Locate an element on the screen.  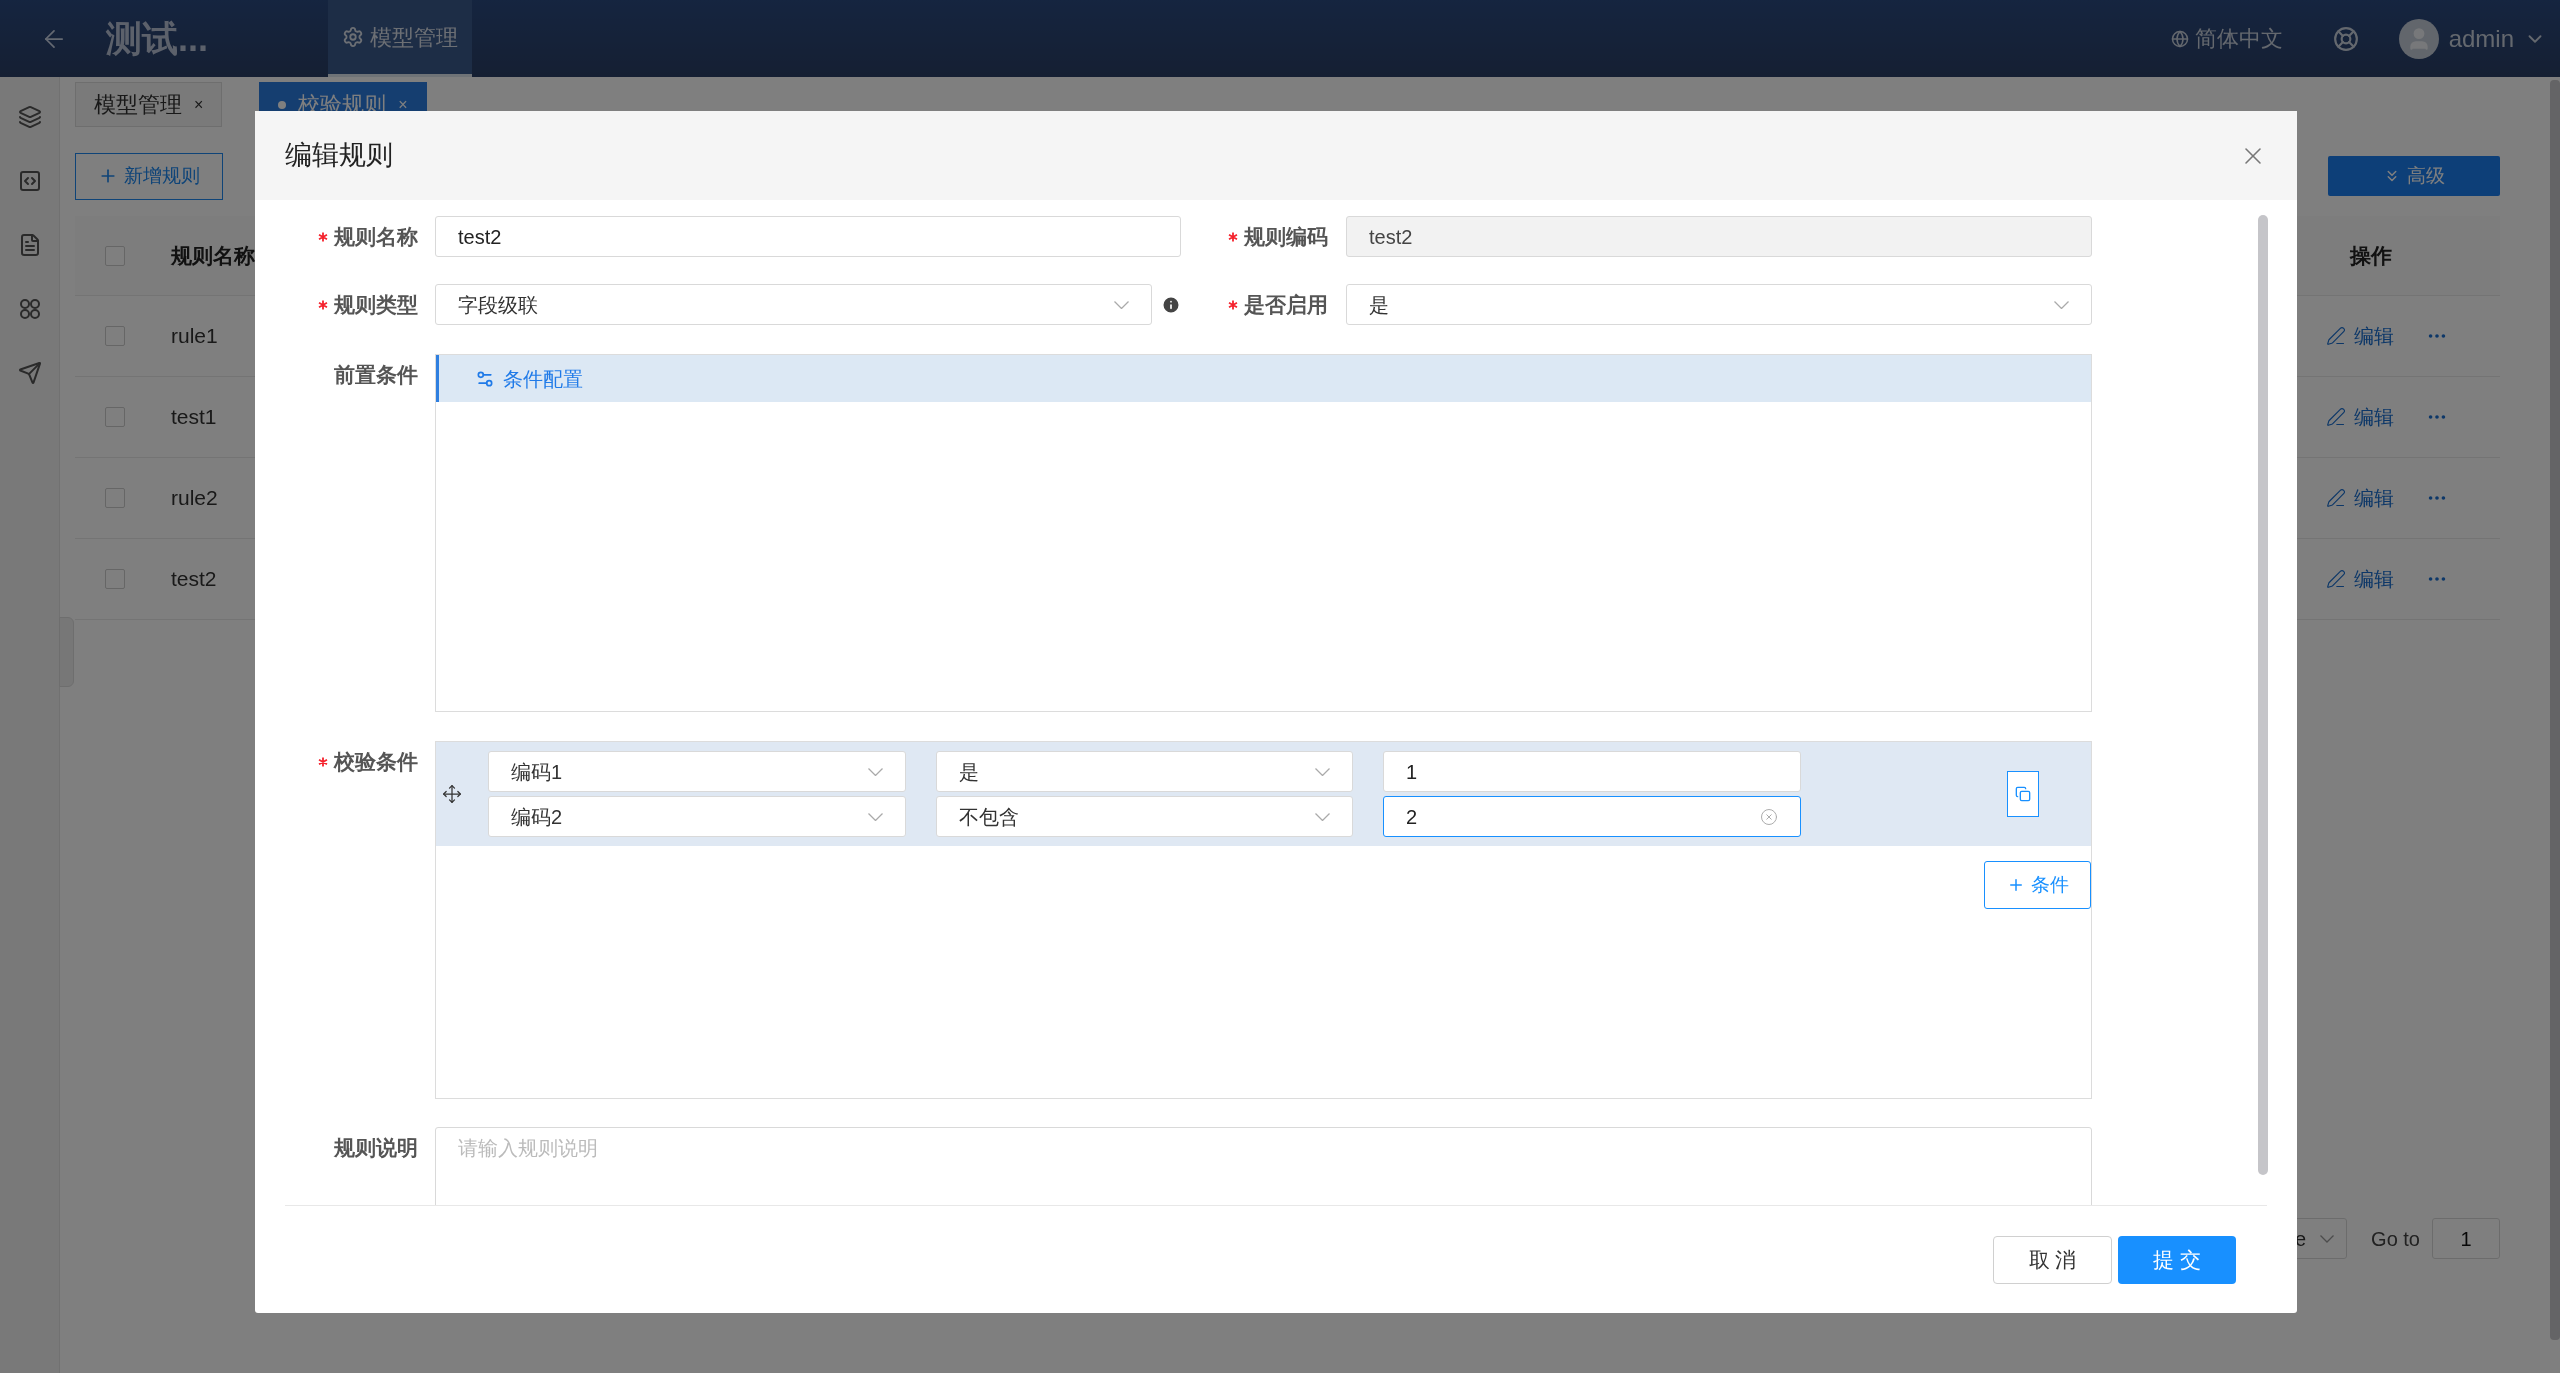
field-label: 规则类型 is located at coordinates (376, 304).